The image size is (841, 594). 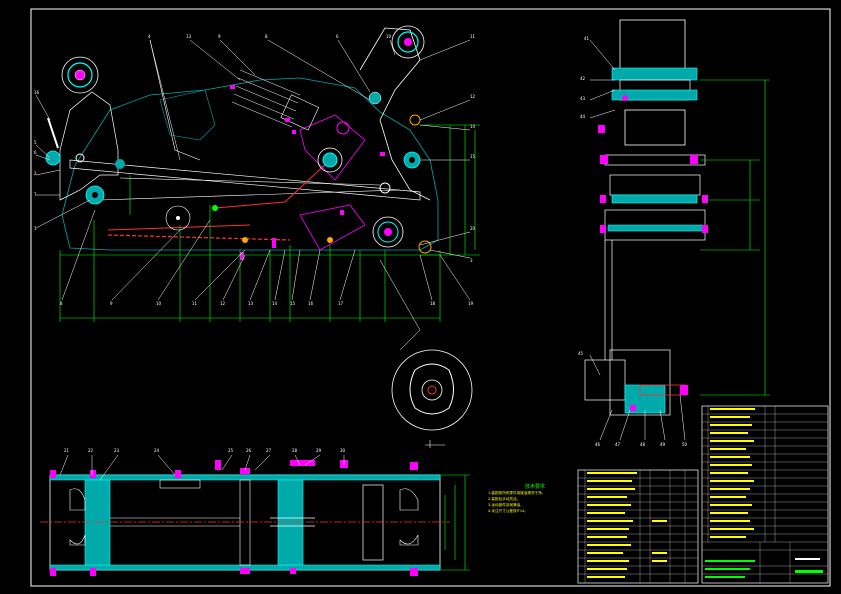 I want to click on svg-text: 29, so click(x=319, y=450).